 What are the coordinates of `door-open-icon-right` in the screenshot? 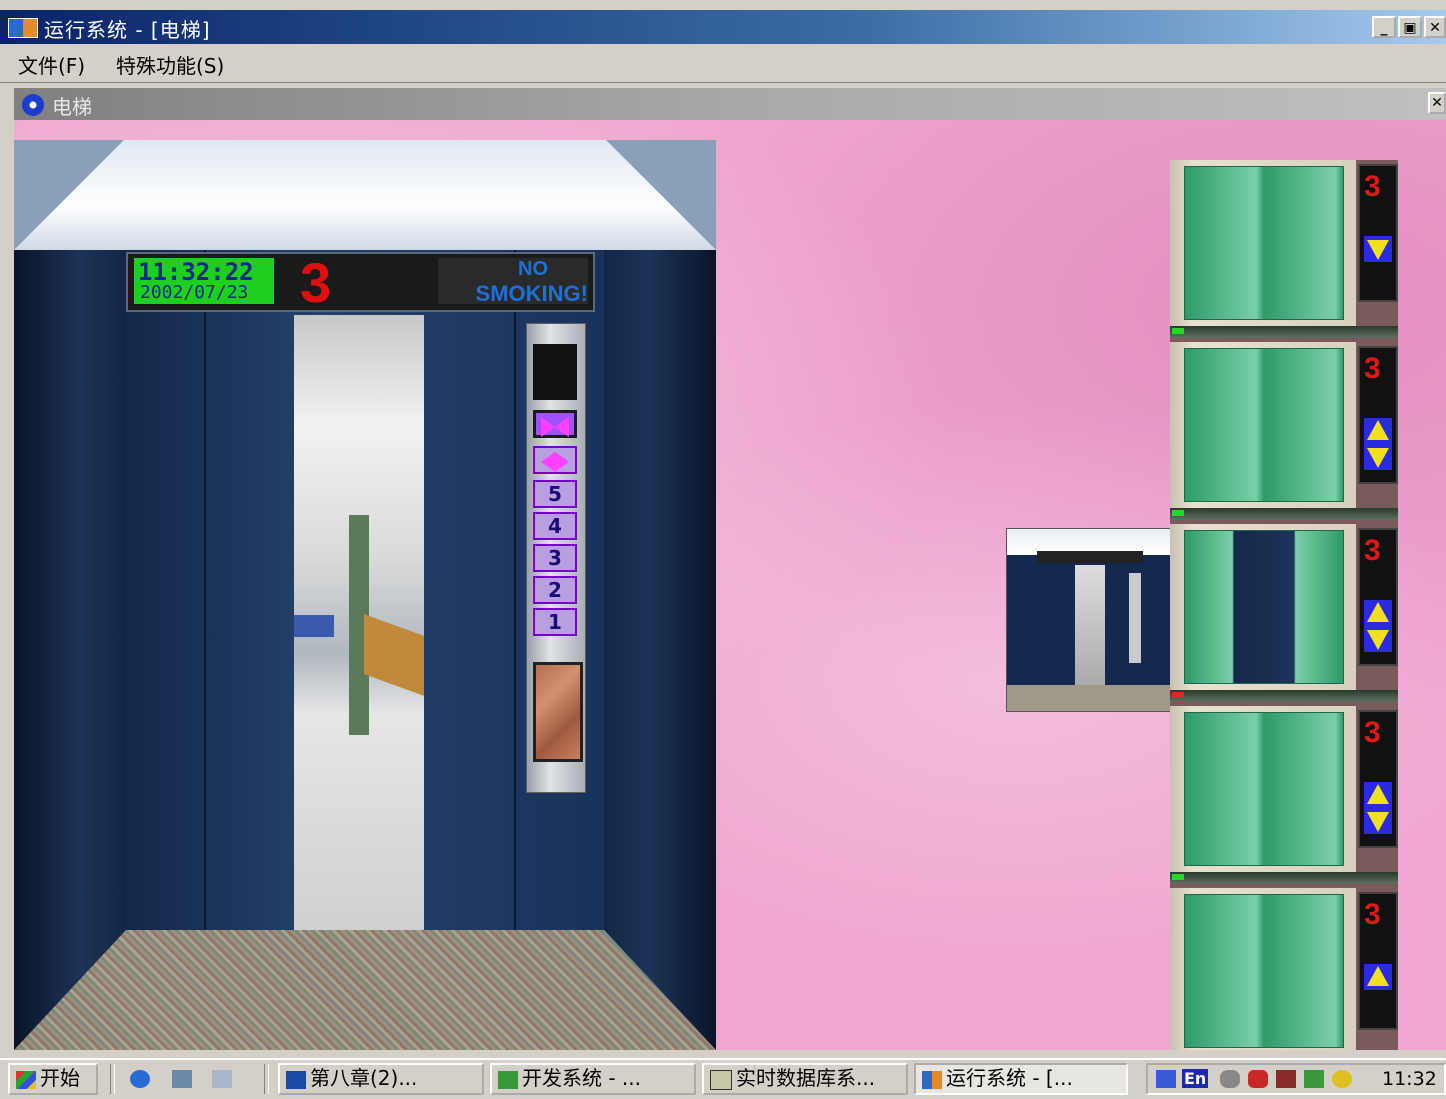 It's located at (562, 461).